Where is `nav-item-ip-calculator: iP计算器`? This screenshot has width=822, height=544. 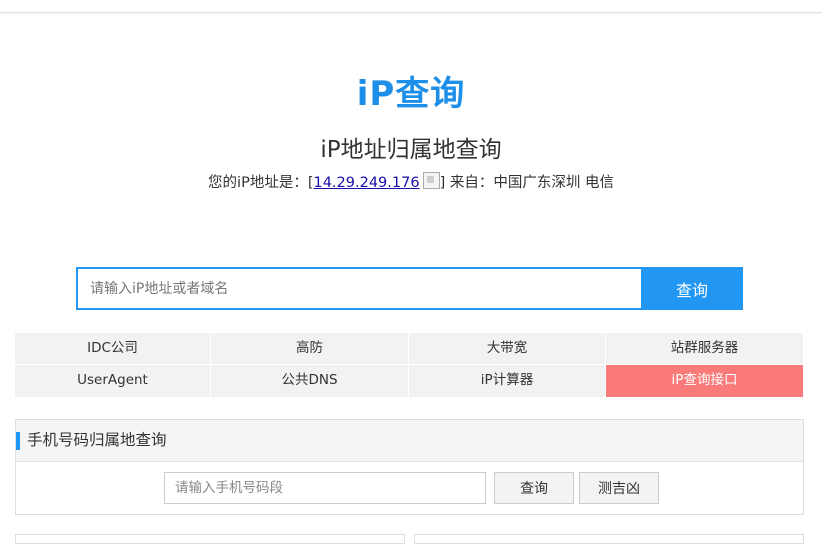 nav-item-ip-calculator: iP计算器 is located at coordinates (507, 381).